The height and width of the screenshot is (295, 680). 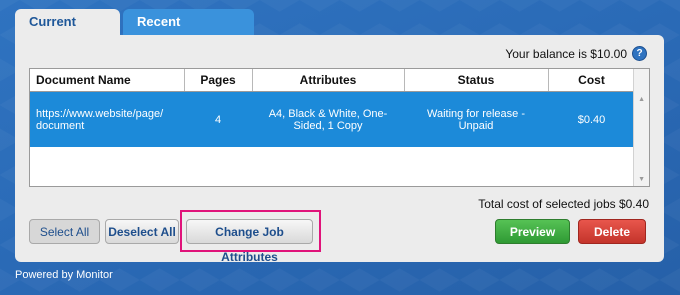 What do you see at coordinates (532, 231) in the screenshot?
I see `preview-button: Preview` at bounding box center [532, 231].